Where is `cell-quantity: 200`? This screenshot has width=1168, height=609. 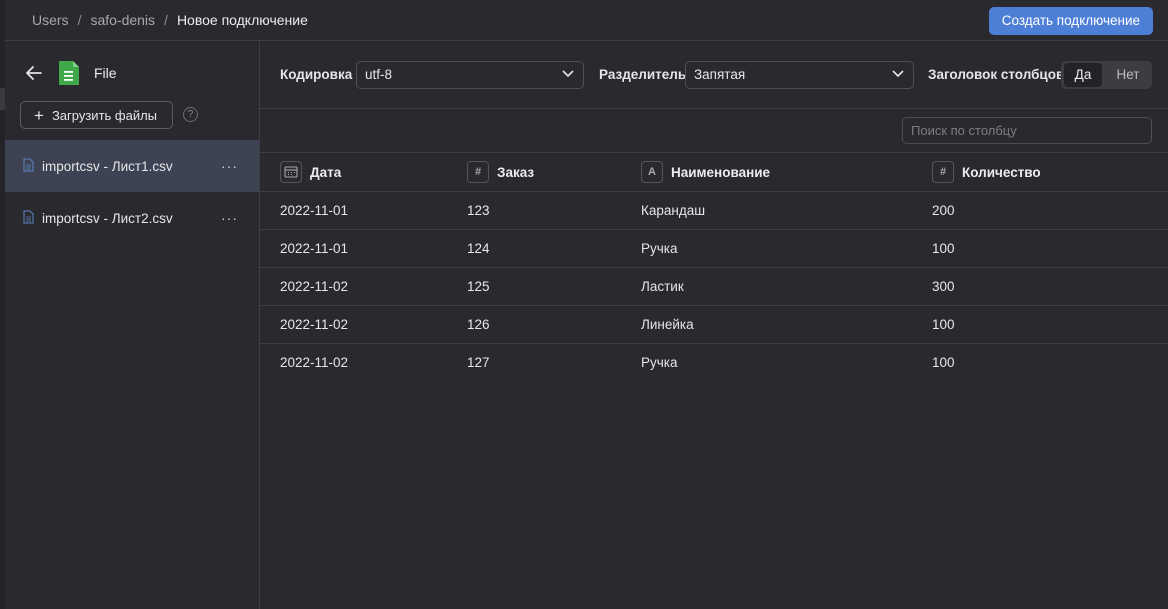 cell-quantity: 200 is located at coordinates (943, 210).